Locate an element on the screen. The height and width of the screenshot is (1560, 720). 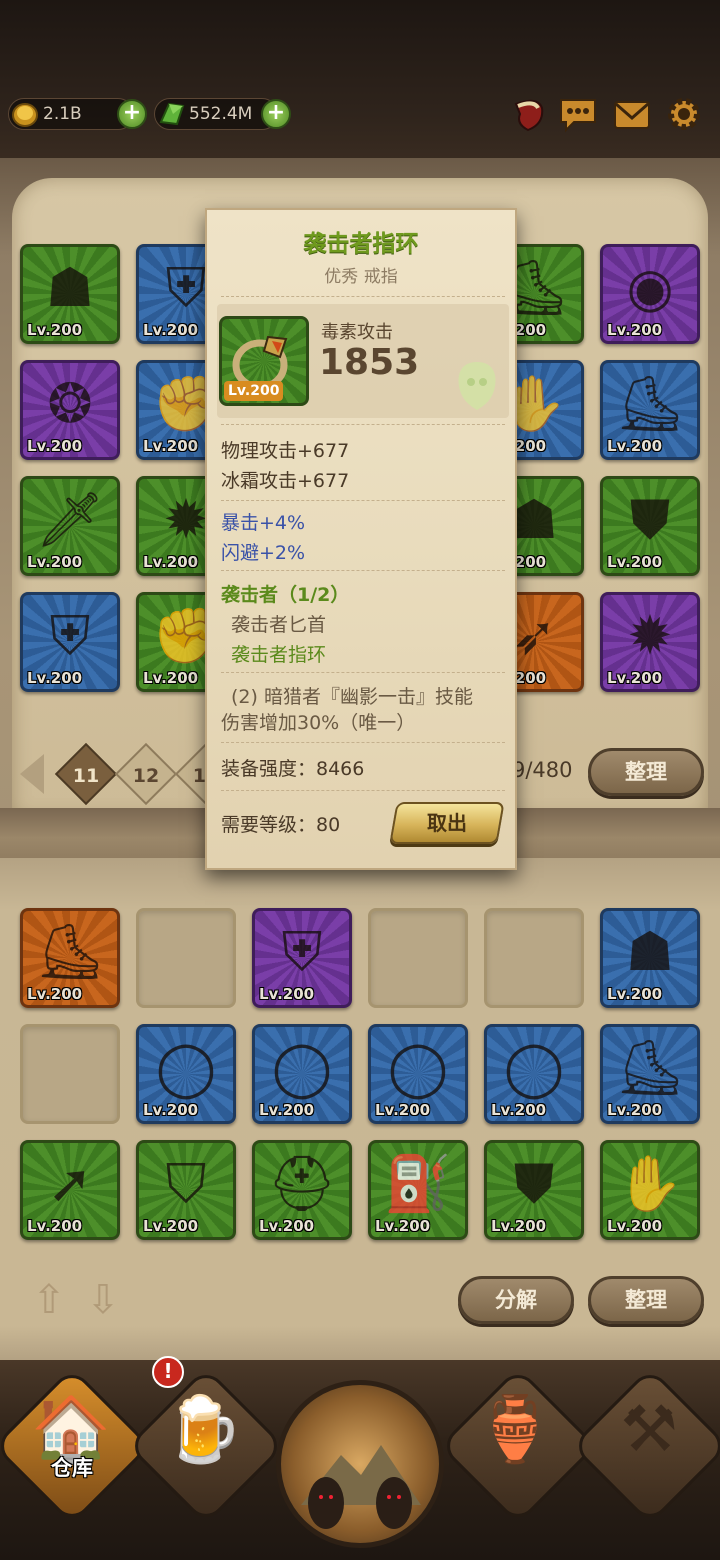
item-slot: ◉ Lv.200 is located at coordinates (650, 294).